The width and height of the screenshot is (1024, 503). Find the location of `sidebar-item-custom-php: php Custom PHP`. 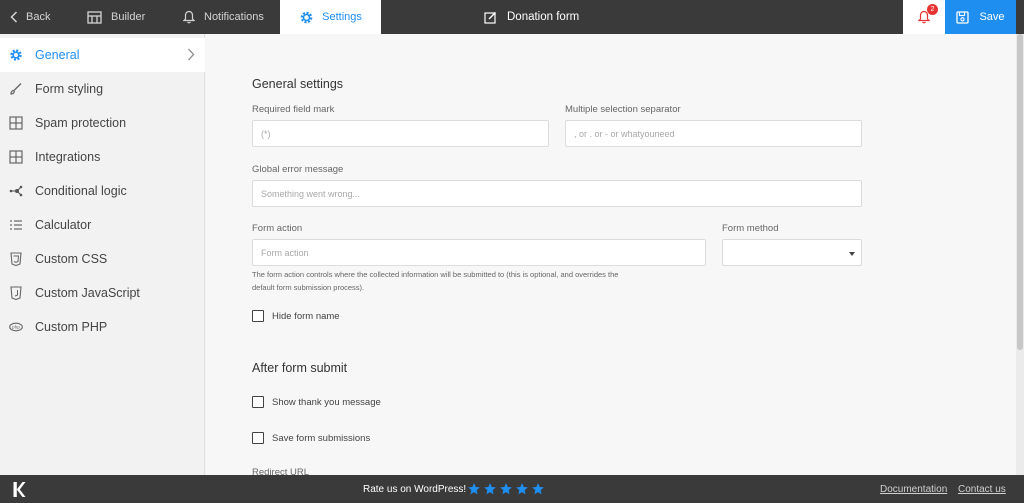

sidebar-item-custom-php: php Custom PHP is located at coordinates (102, 327).